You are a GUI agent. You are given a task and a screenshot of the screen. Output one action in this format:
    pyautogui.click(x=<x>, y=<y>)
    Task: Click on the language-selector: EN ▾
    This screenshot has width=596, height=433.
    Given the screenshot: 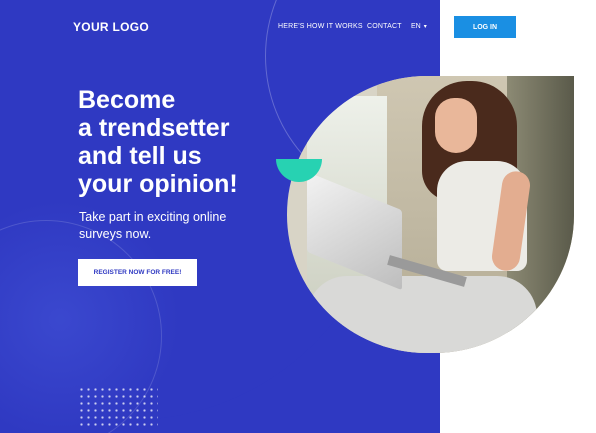 What is the action you would take?
    pyautogui.click(x=419, y=26)
    